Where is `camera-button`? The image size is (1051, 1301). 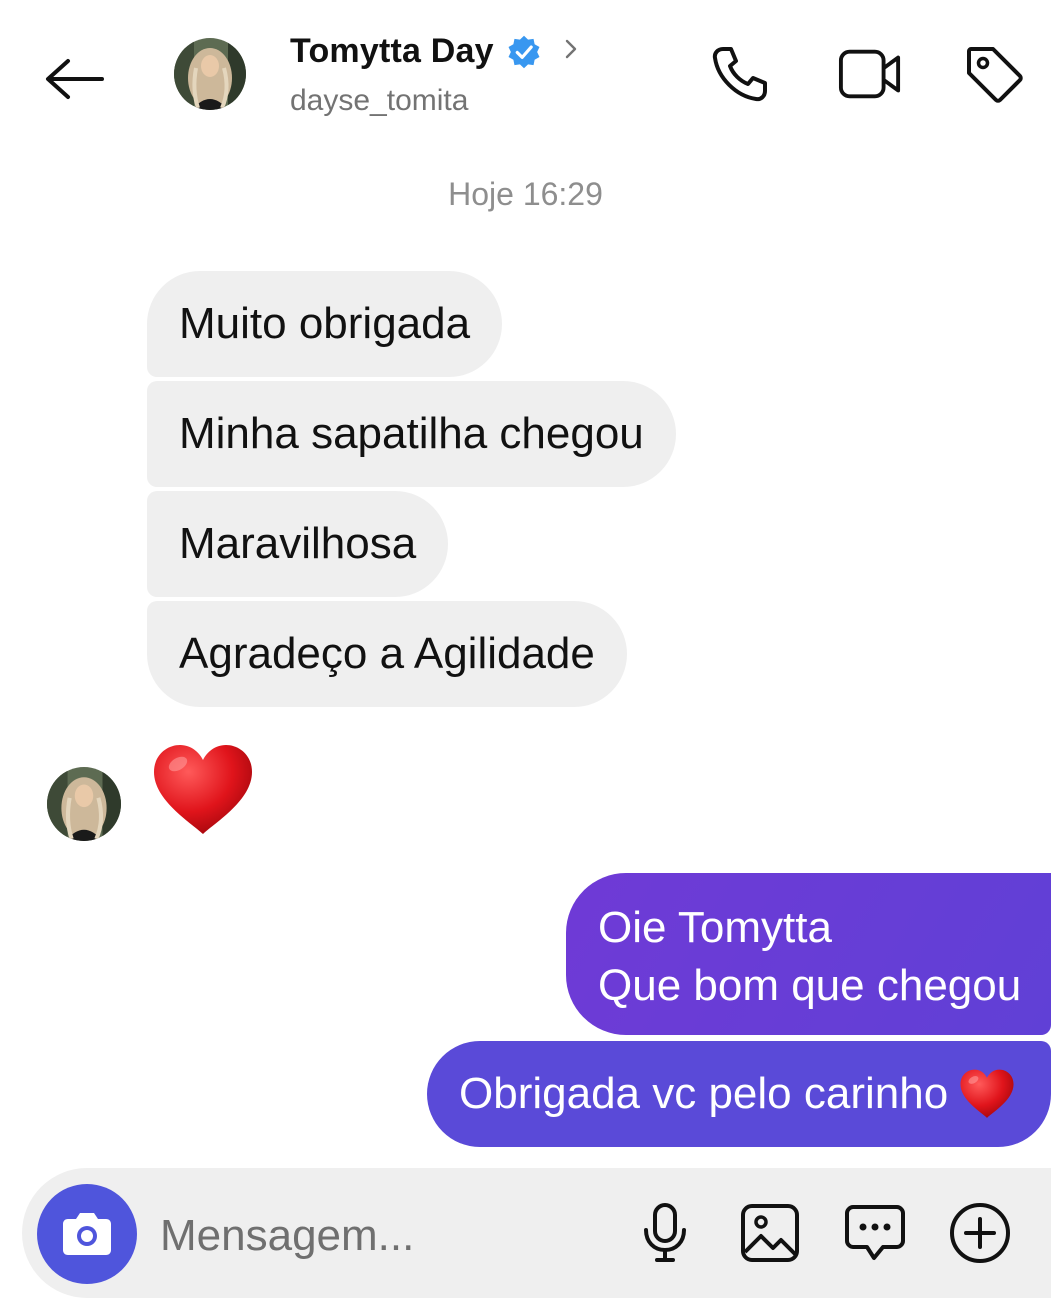 camera-button is located at coordinates (87, 1234).